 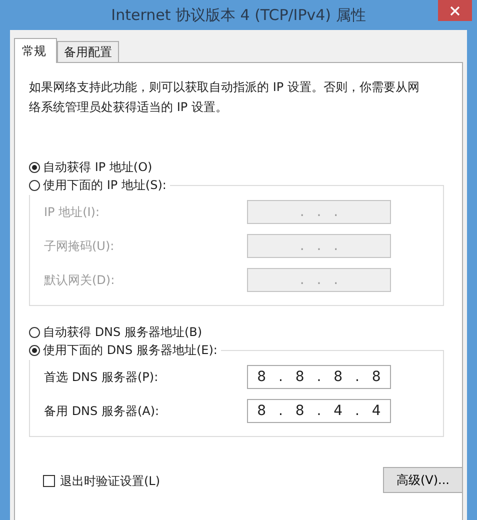 I want to click on tab: 备用配置, so click(x=88, y=51).